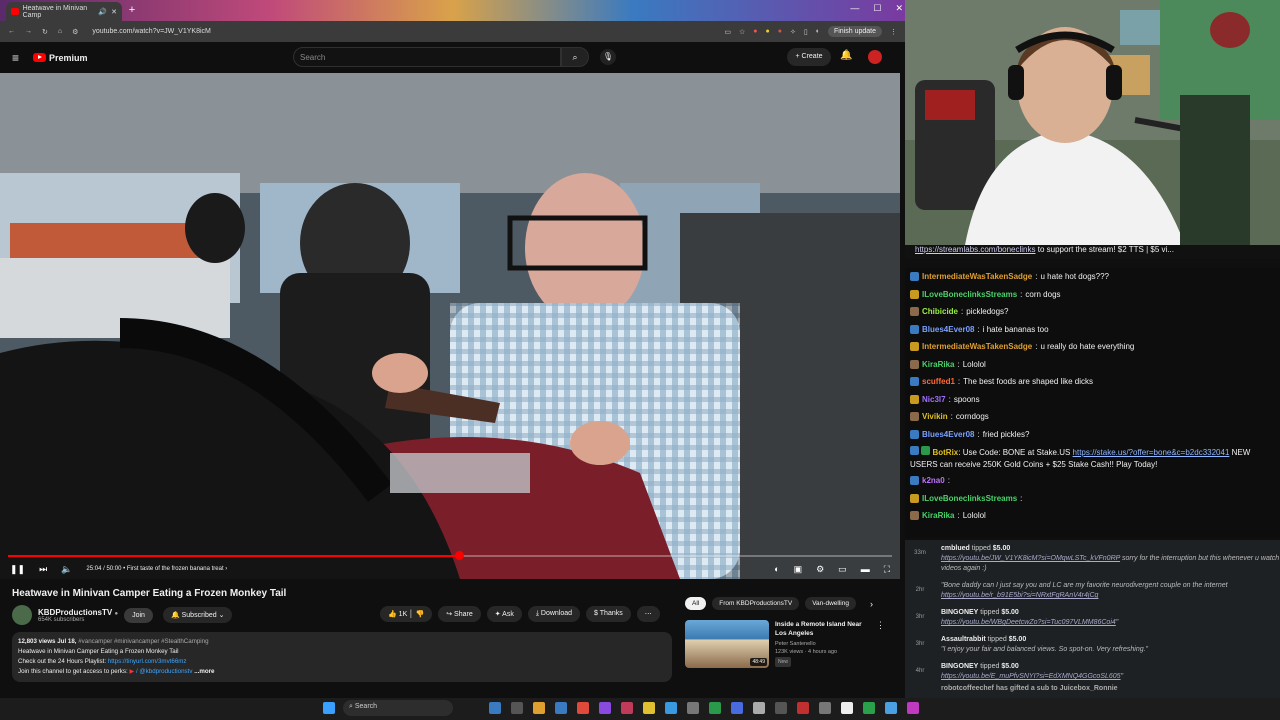 The height and width of the screenshot is (720, 1280). Describe the element at coordinates (933, 481) in the screenshot. I see `chat-username: k2na0` at that location.